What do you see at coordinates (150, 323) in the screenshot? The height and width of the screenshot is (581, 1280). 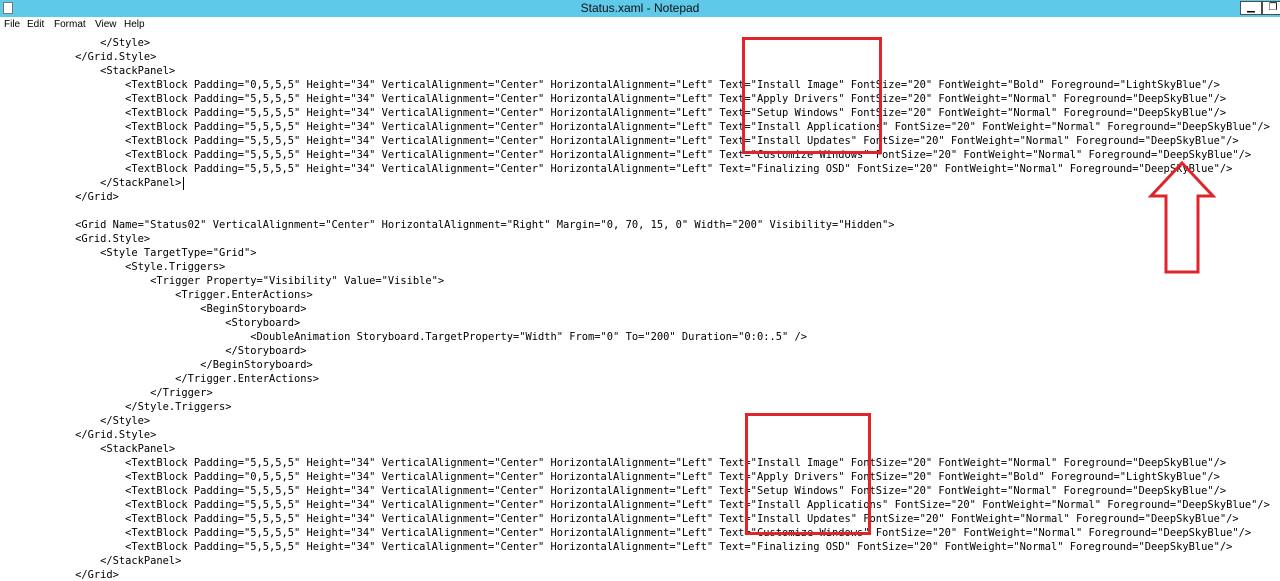 I see `code-line: <Storyboard>` at bounding box center [150, 323].